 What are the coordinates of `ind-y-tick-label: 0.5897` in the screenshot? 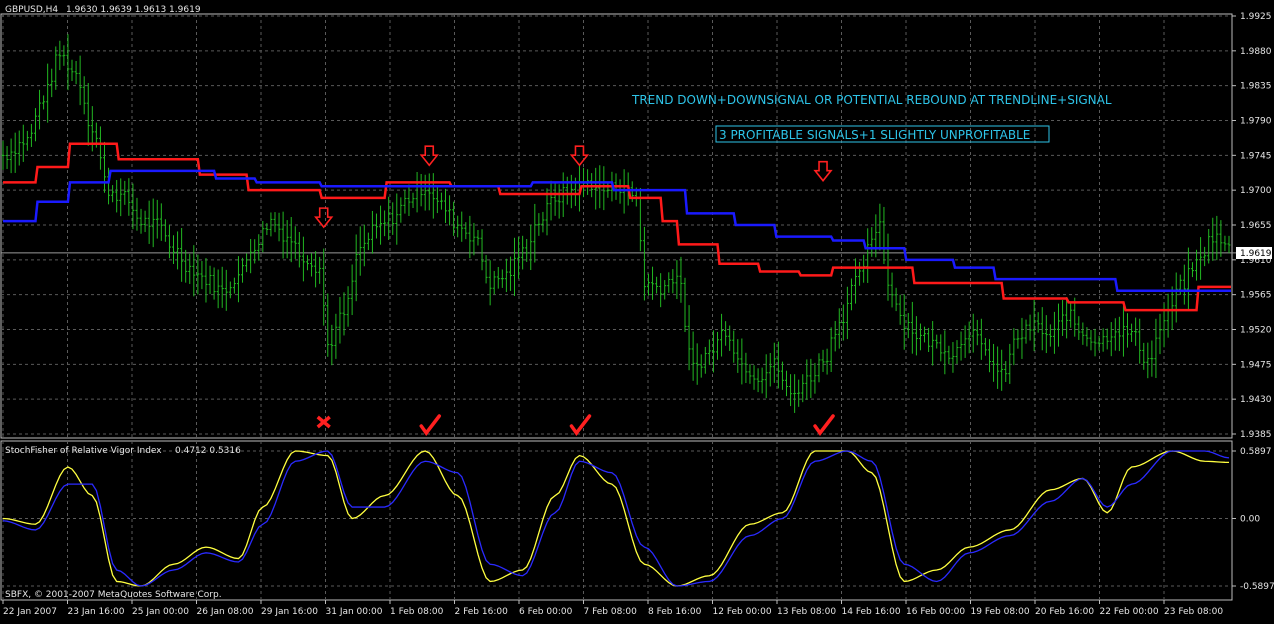 It's located at (1256, 452).